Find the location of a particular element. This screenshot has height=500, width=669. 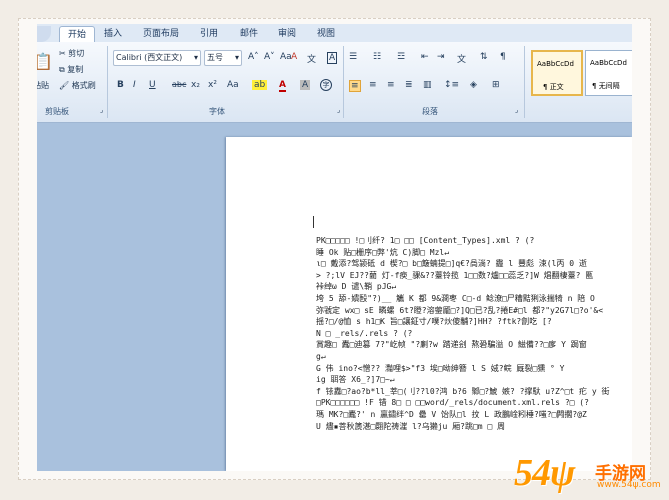

line-spacing-icon: ↕≡ is located at coordinates (451, 85).